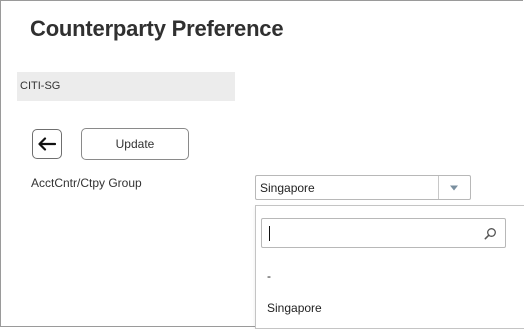 The image size is (524, 329). What do you see at coordinates (363, 187) in the screenshot?
I see `acct-group-select: Singapore` at bounding box center [363, 187].